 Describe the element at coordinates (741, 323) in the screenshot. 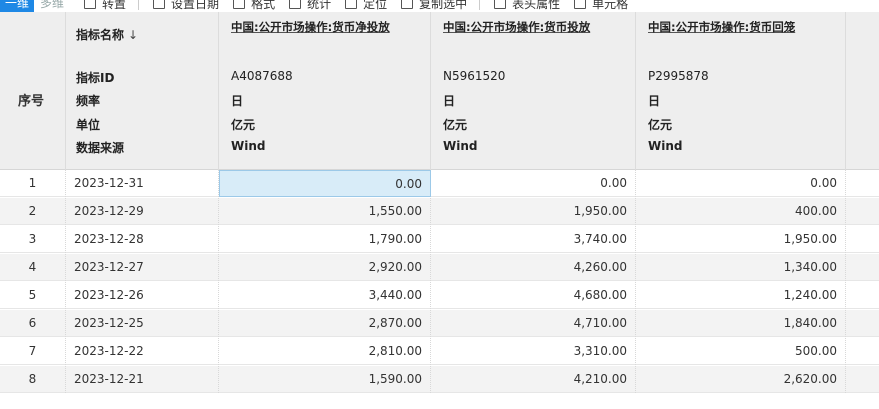

I see `withdrawal-cell: 1,840.00` at that location.